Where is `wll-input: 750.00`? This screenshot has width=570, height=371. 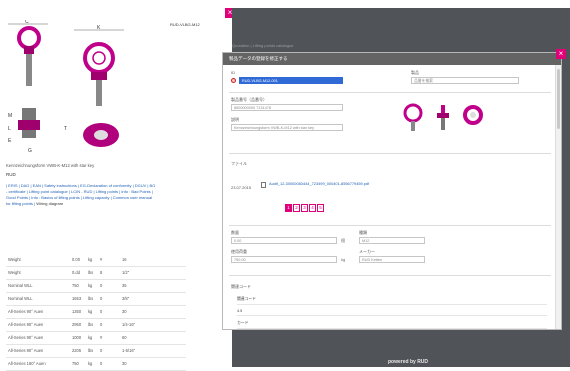
wll-input: 750.00 is located at coordinates (284, 259).